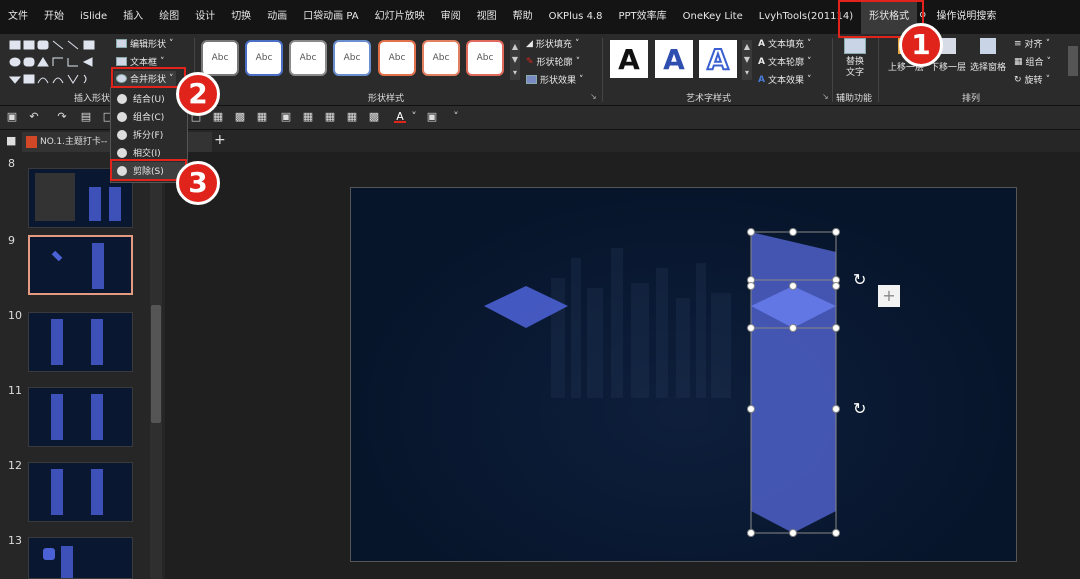  Describe the element at coordinates (432, 117) in the screenshot. I see `picture-format-icon: ▣` at that location.